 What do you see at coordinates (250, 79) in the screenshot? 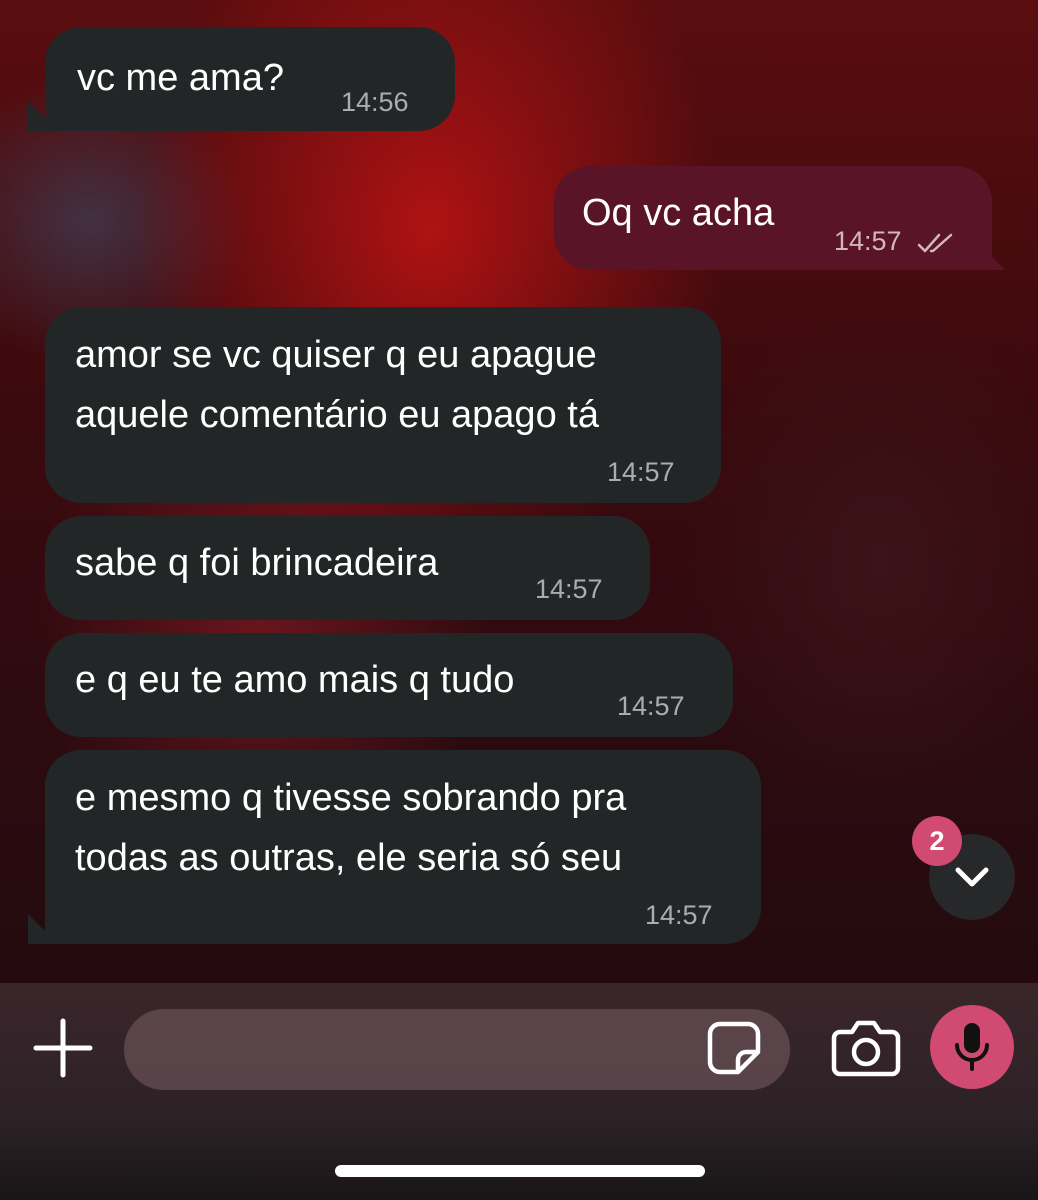
I see `message-bubble-incoming: vc me ama? 14:56` at bounding box center [250, 79].